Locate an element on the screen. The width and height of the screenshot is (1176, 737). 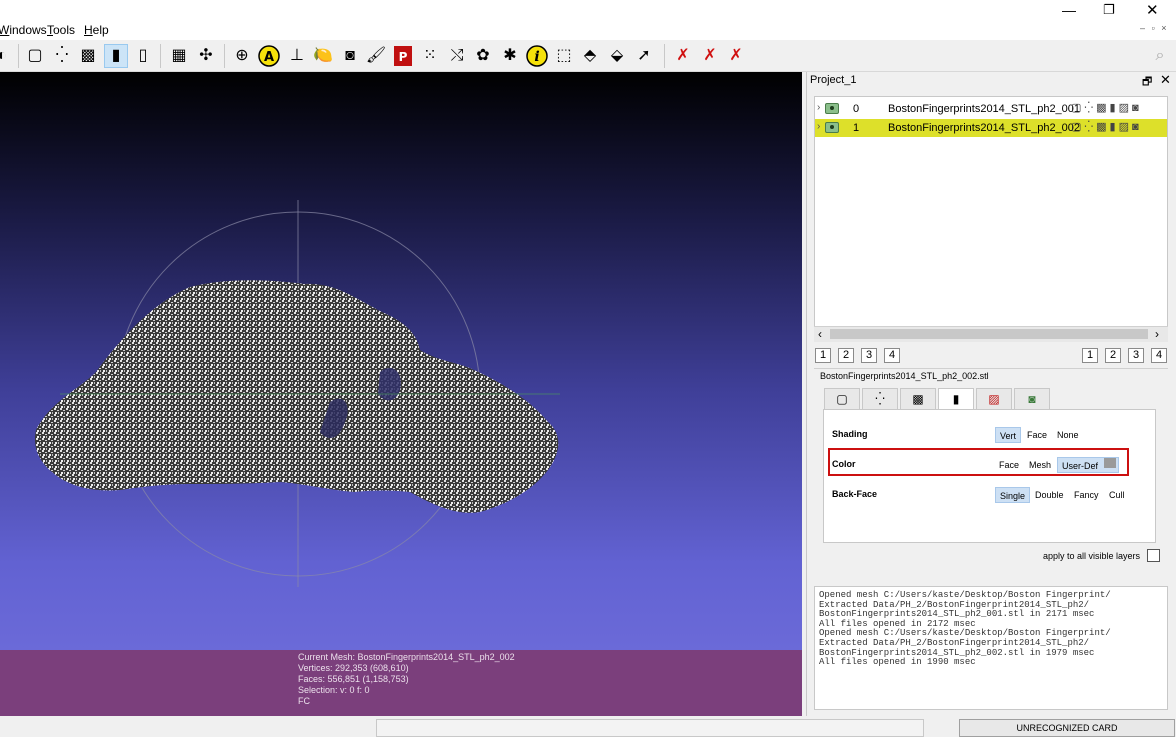
page-button-left-4: 4 is located at coordinates (892, 355).